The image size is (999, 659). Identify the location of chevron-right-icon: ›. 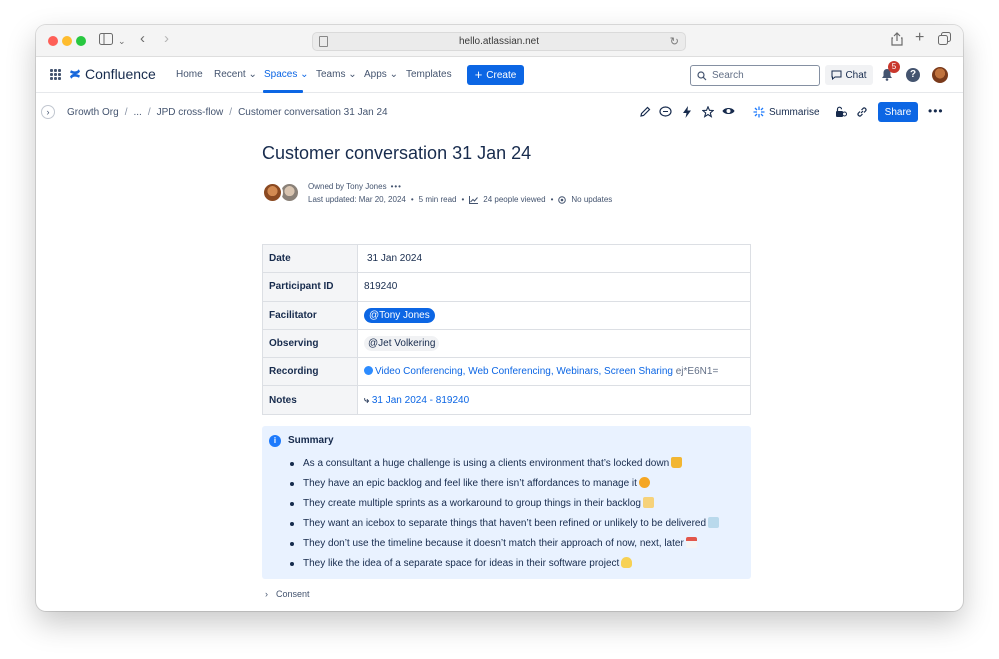
(266, 594).